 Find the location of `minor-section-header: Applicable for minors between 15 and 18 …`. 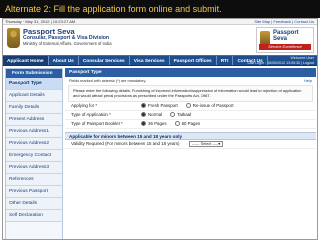

minor-section-header: Applicable for minors between 15 and 18 … is located at coordinates (190, 135).